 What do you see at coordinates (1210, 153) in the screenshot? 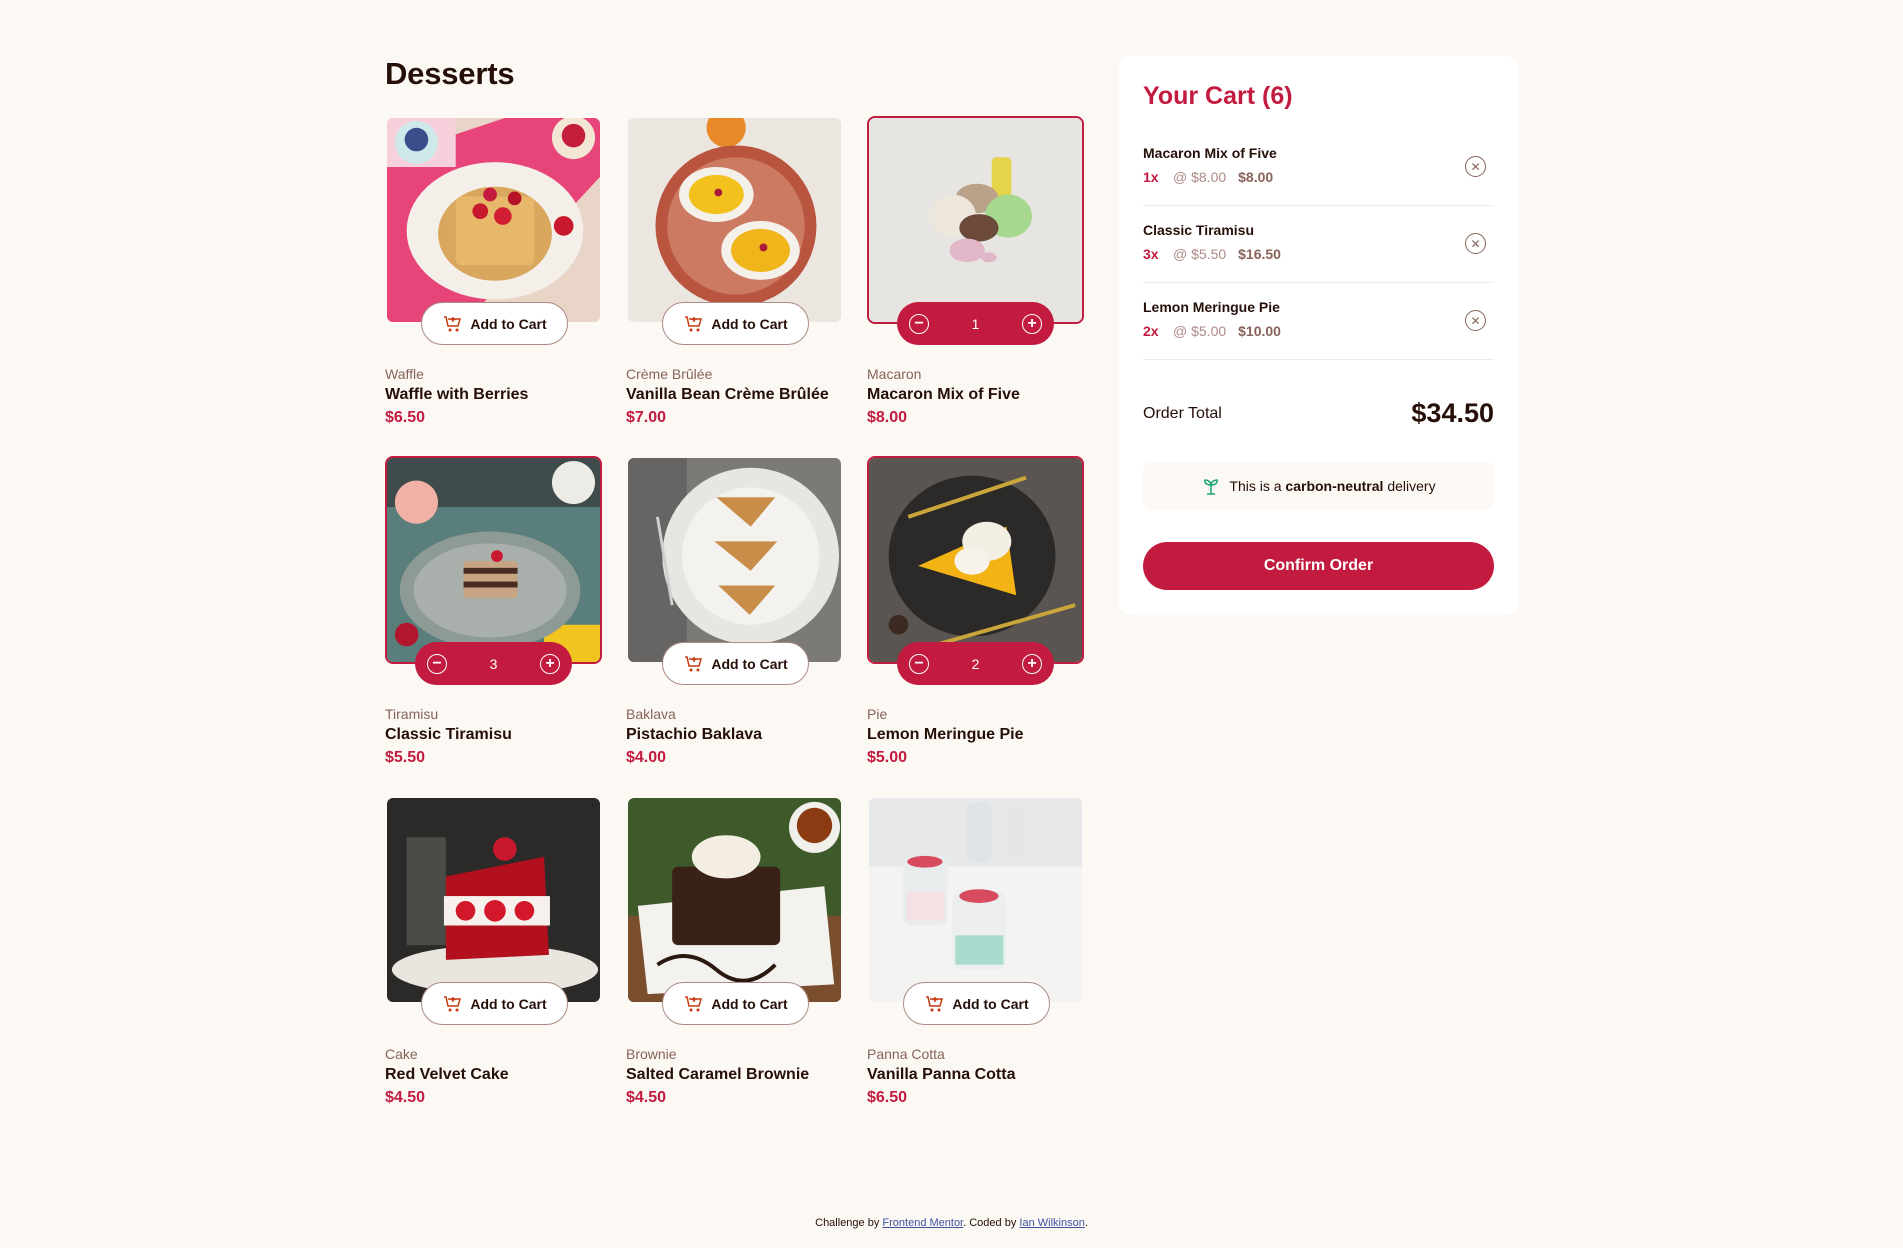
I see `cart-item-name: Macaron Mix of Five` at bounding box center [1210, 153].